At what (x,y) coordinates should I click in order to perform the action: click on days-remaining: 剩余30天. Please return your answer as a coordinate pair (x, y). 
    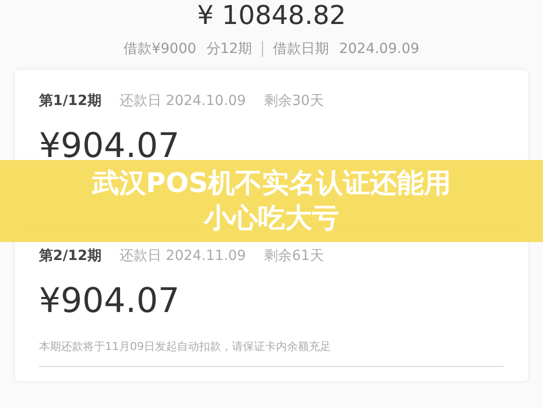
    Looking at the image, I should click on (294, 101).